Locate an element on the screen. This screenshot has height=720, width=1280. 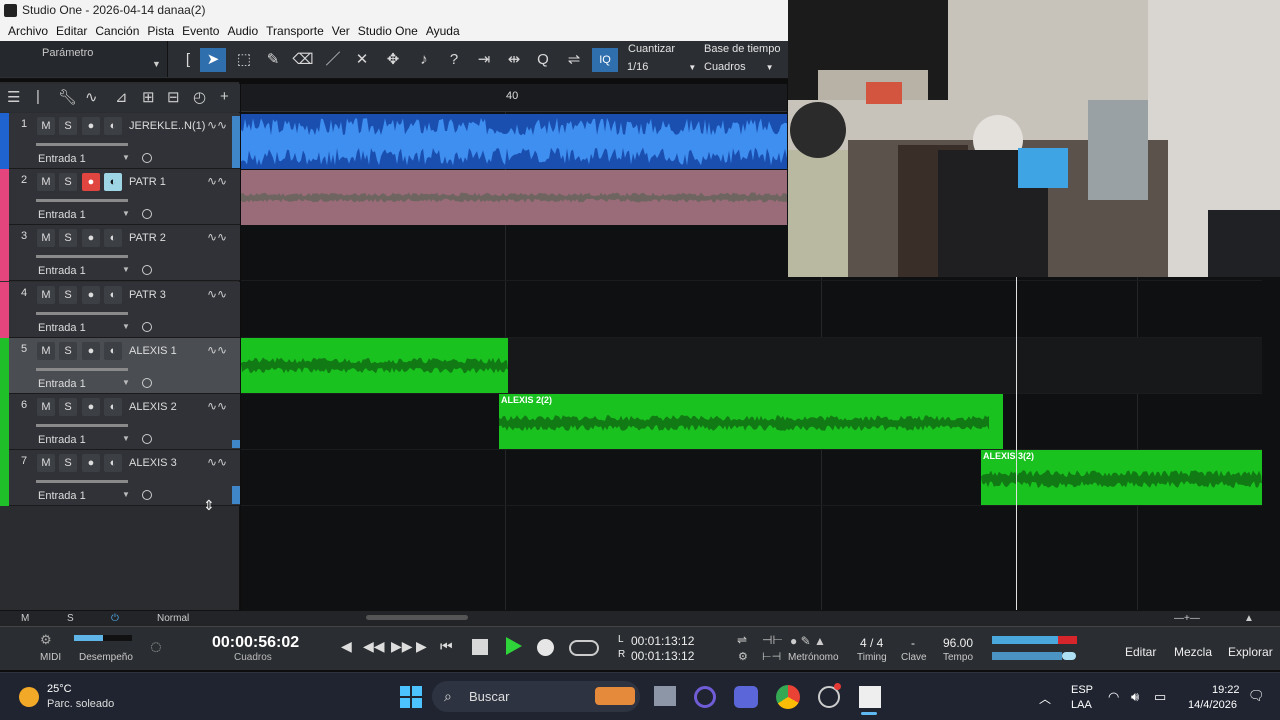
loop-button is located at coordinates (584, 648).